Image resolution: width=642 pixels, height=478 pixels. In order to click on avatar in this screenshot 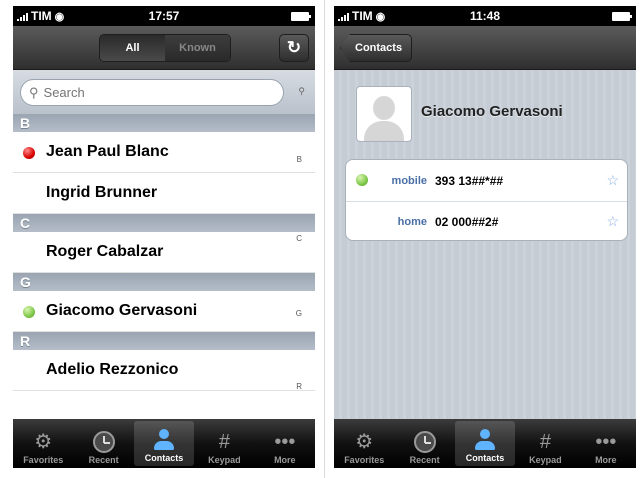, I will do `click(384, 114)`.